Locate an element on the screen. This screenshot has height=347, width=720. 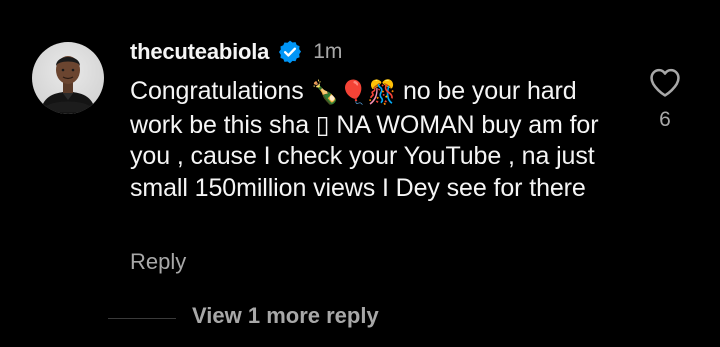
comment-text-part: Congratulations is located at coordinates (220, 91).